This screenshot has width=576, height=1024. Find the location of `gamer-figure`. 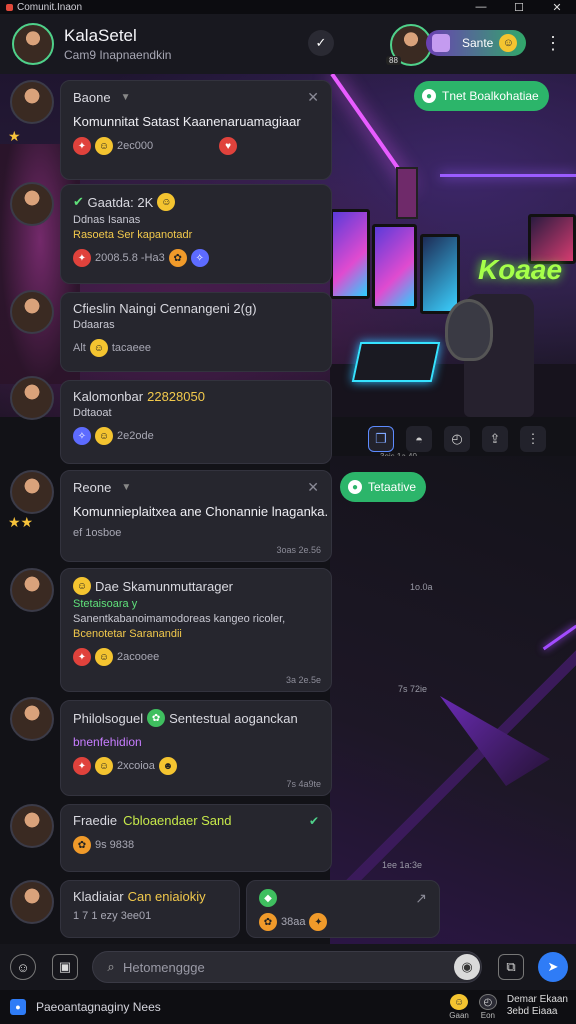

gamer-figure is located at coordinates (469, 330).